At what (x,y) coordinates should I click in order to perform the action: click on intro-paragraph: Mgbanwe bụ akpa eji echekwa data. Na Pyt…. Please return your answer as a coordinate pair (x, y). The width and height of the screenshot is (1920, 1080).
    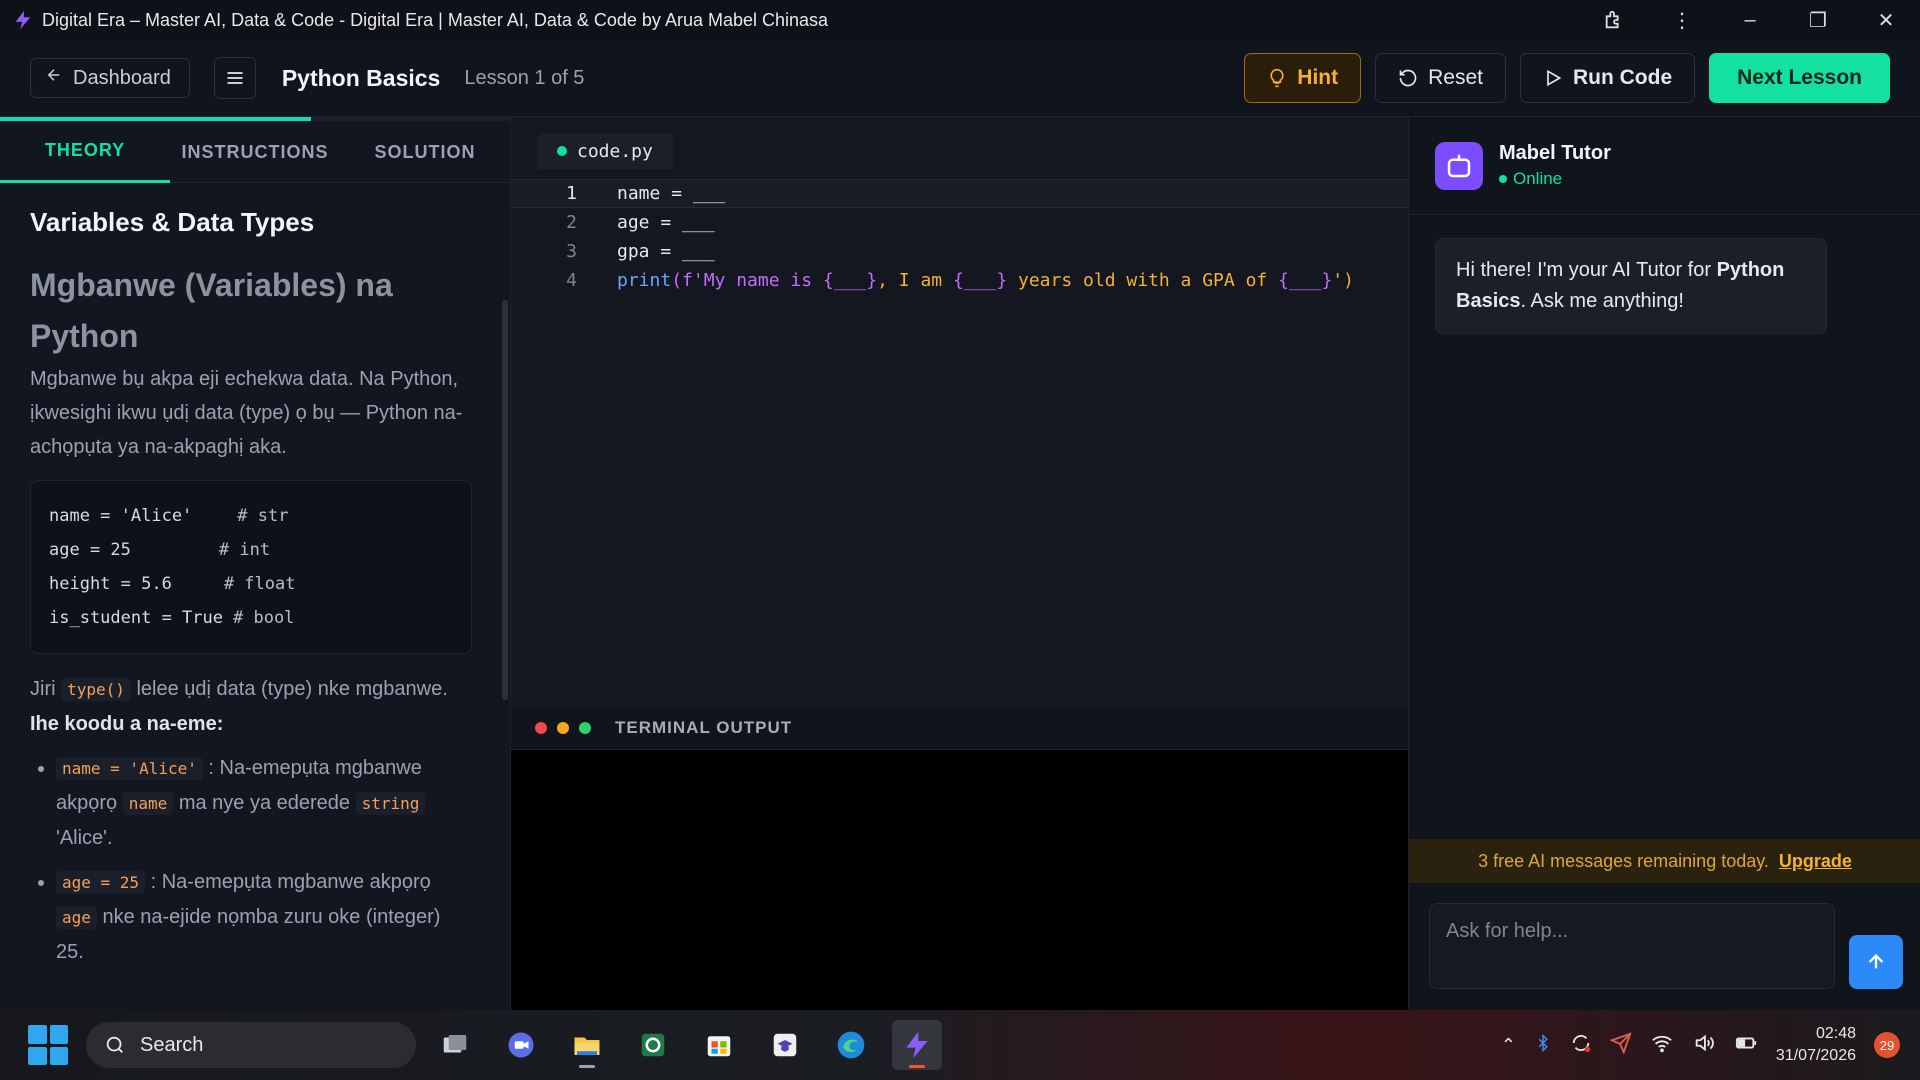
    Looking at the image, I should click on (246, 413).